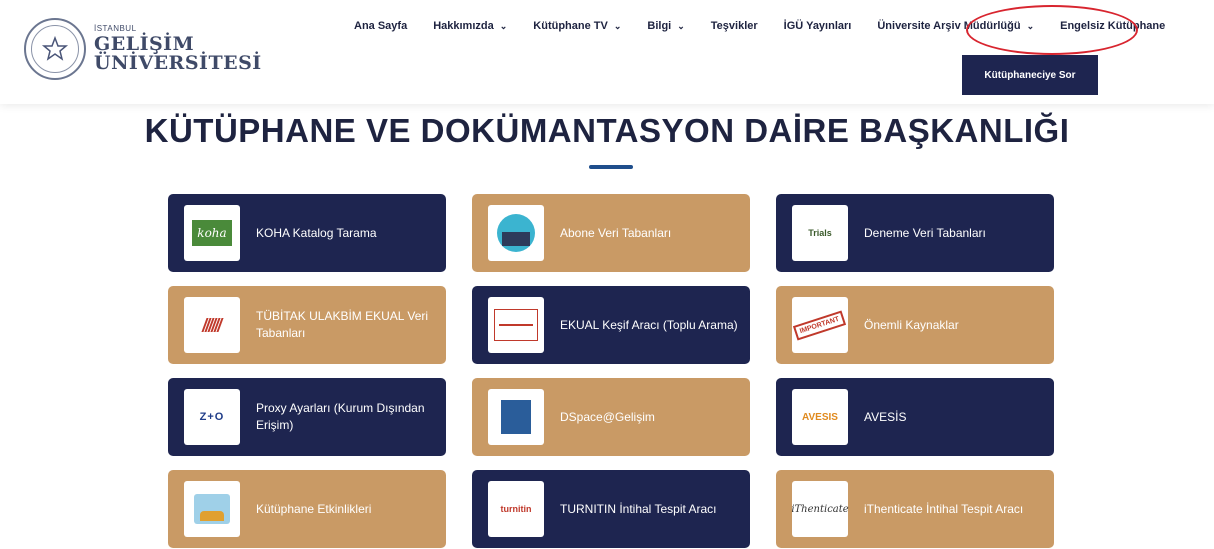  What do you see at coordinates (115, 28) in the screenshot?
I see `logo-city: İSTANBUL` at bounding box center [115, 28].